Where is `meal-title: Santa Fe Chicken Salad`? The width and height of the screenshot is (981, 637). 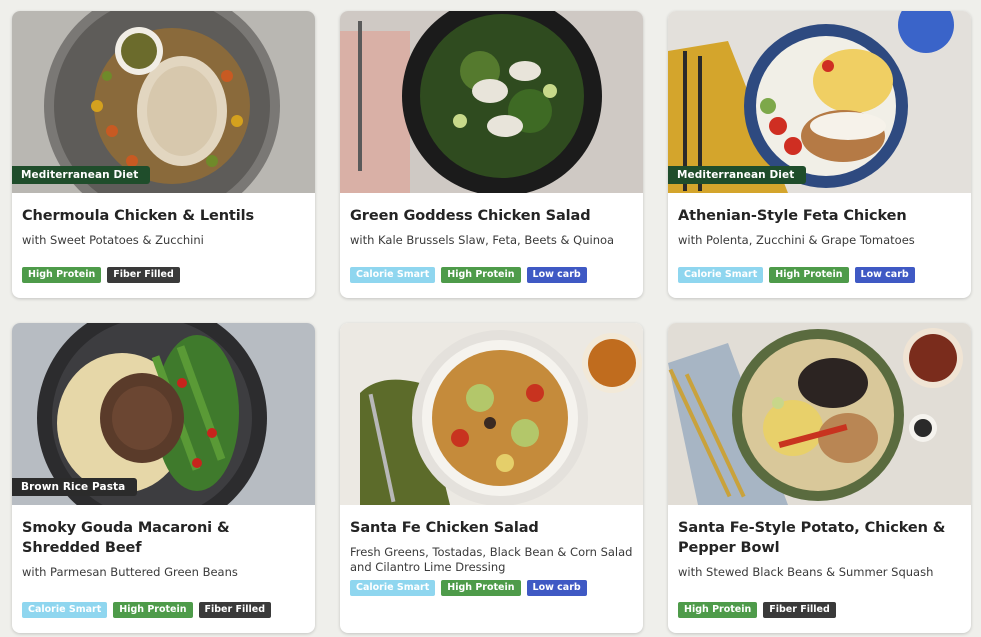
meal-title: Santa Fe Chicken Salad is located at coordinates (491, 528).